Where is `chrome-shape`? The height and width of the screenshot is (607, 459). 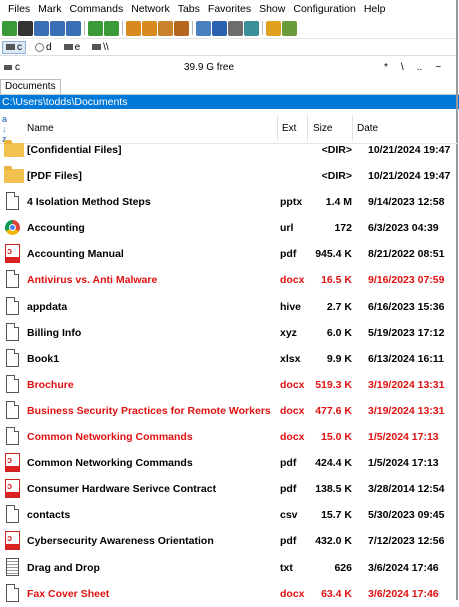 chrome-shape is located at coordinates (12, 228).